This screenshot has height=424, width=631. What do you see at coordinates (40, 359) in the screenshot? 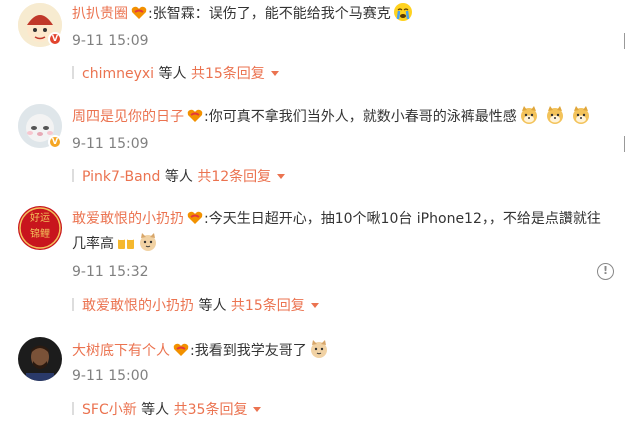
I see `avatar` at bounding box center [40, 359].